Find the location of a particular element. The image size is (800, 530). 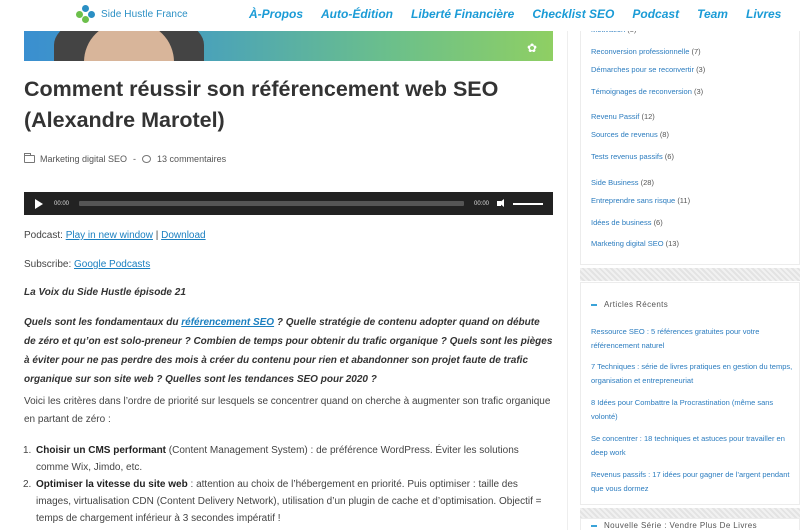

subscribe-line: Subscribe: Google Podcasts is located at coordinates (87, 264).